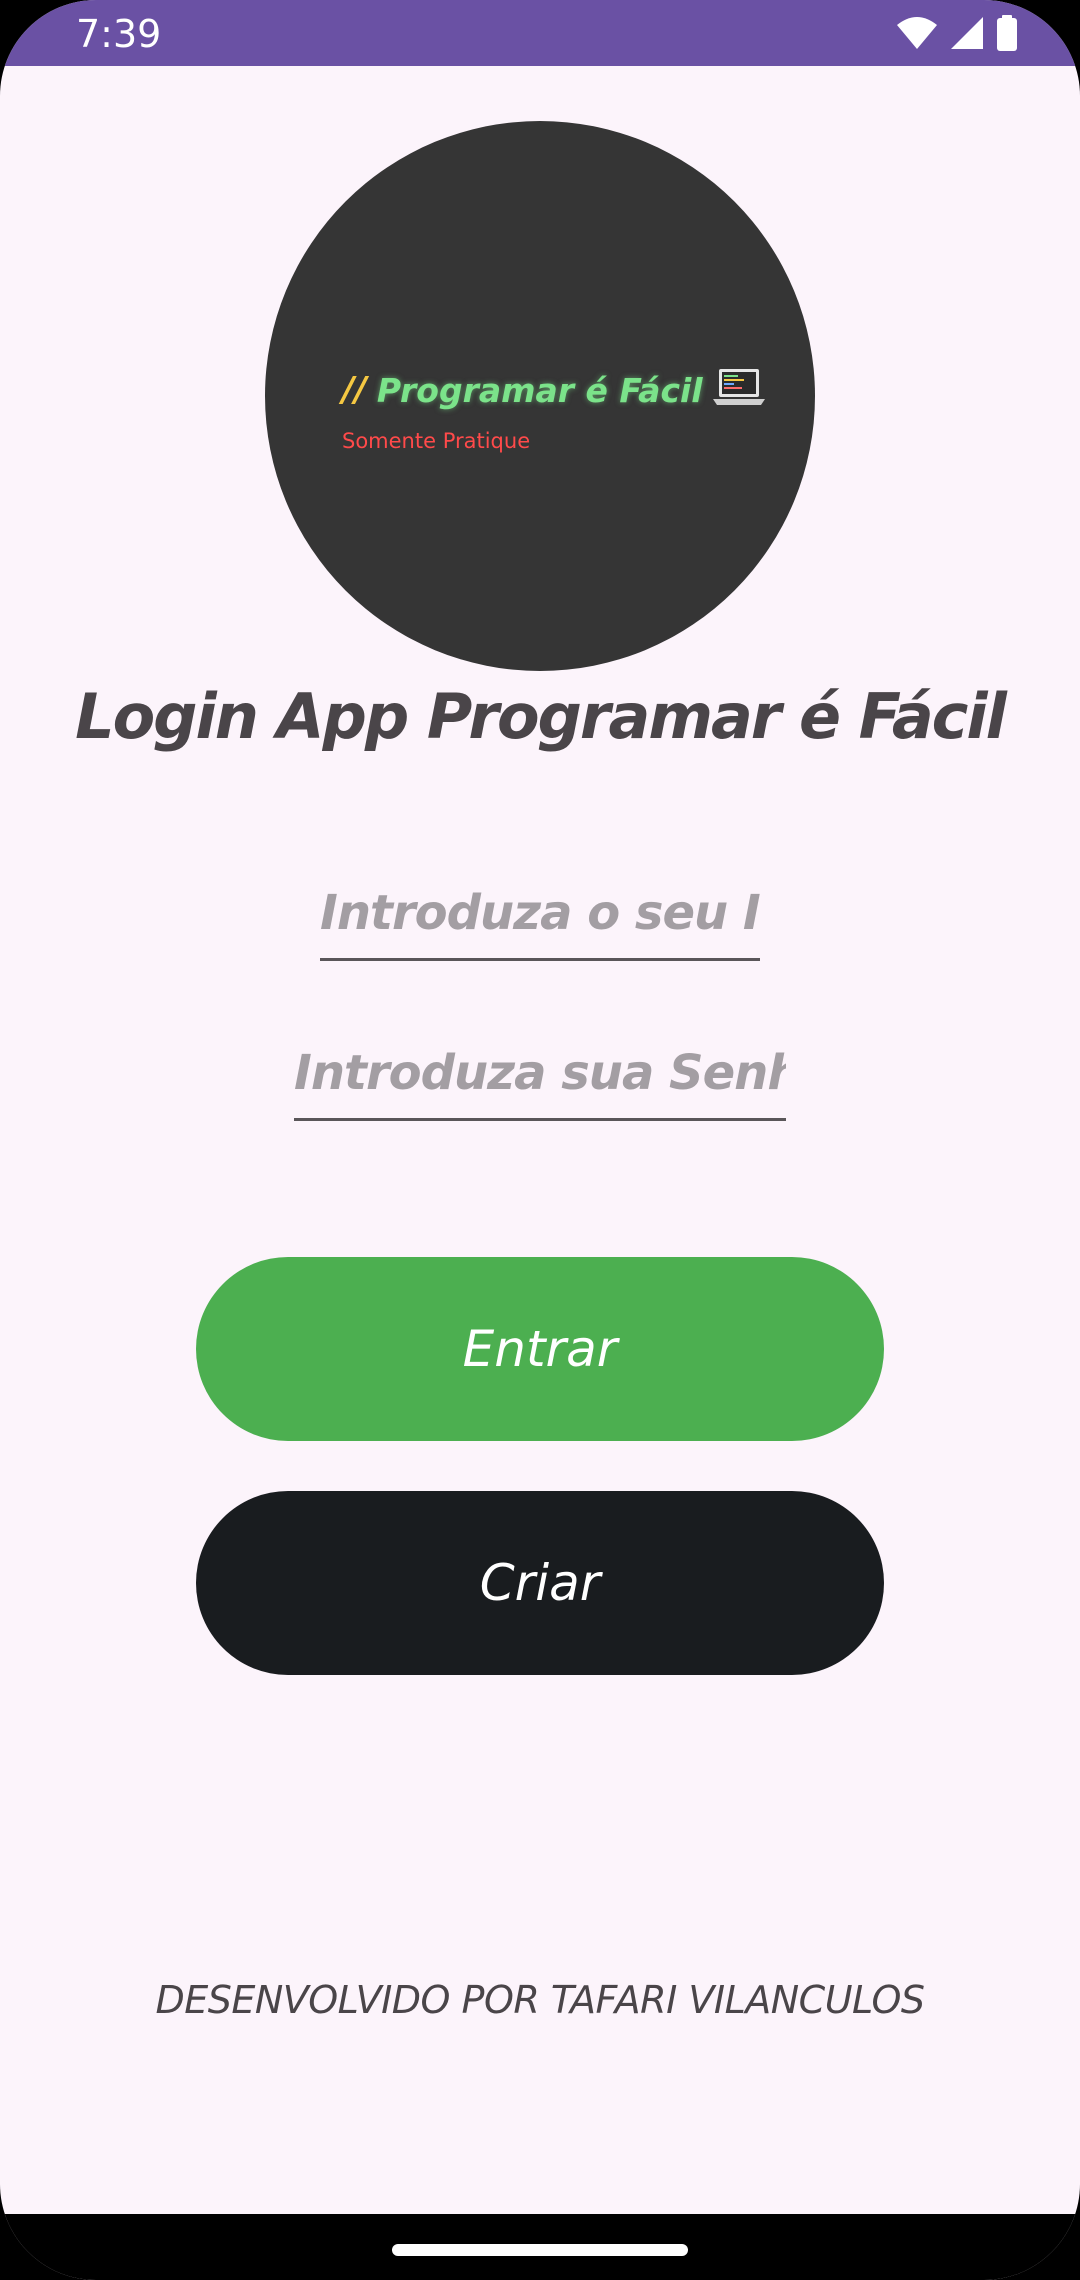 This screenshot has width=1080, height=2280. I want to click on logo-title: Programar é Fácil, so click(539, 390).